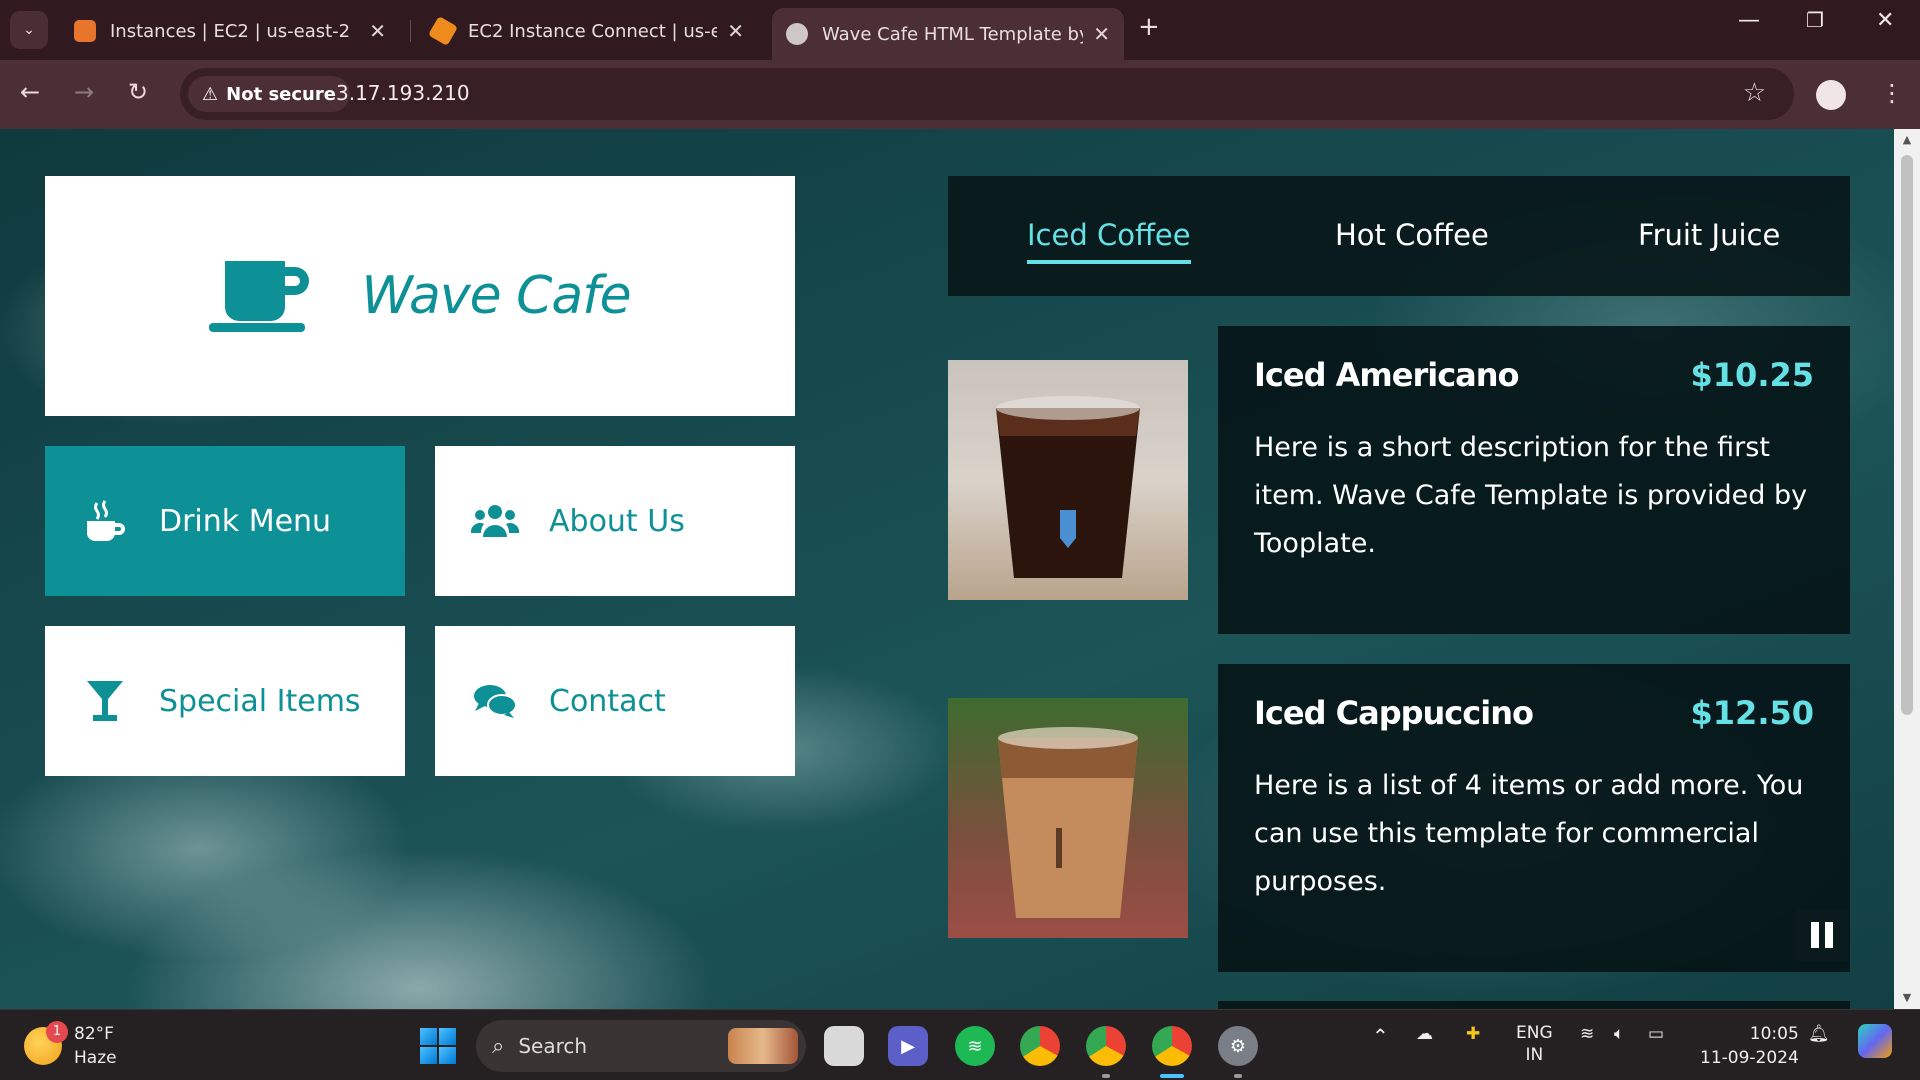  I want to click on nav-label: Contact, so click(607, 701).